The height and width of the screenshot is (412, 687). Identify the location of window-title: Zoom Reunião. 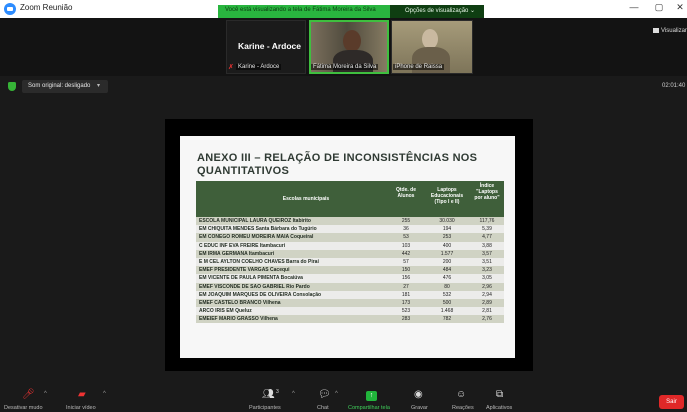
(46, 7).